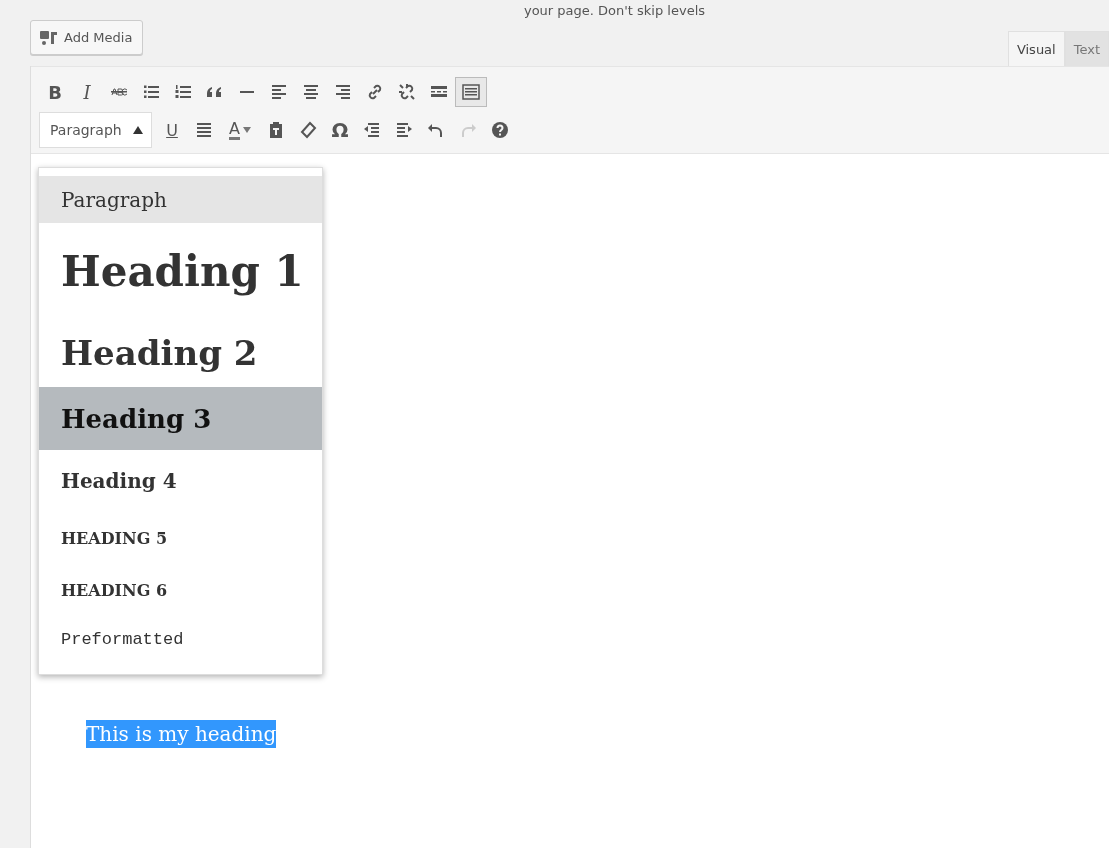 Image resolution: width=1109 pixels, height=848 pixels. I want to click on text-color-button: A, so click(240, 130).